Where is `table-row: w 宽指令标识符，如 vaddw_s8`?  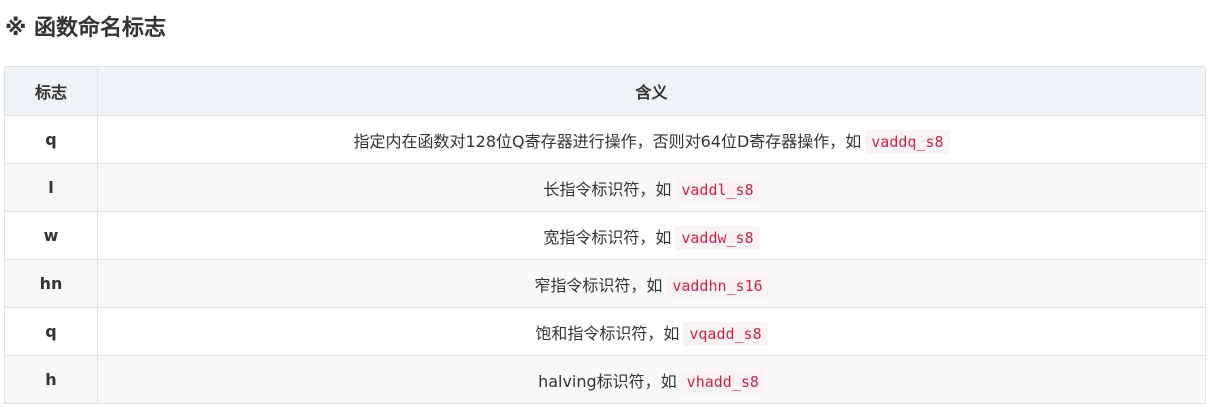
table-row: w 宽指令标识符，如 vaddw_s8 is located at coordinates (605, 235).